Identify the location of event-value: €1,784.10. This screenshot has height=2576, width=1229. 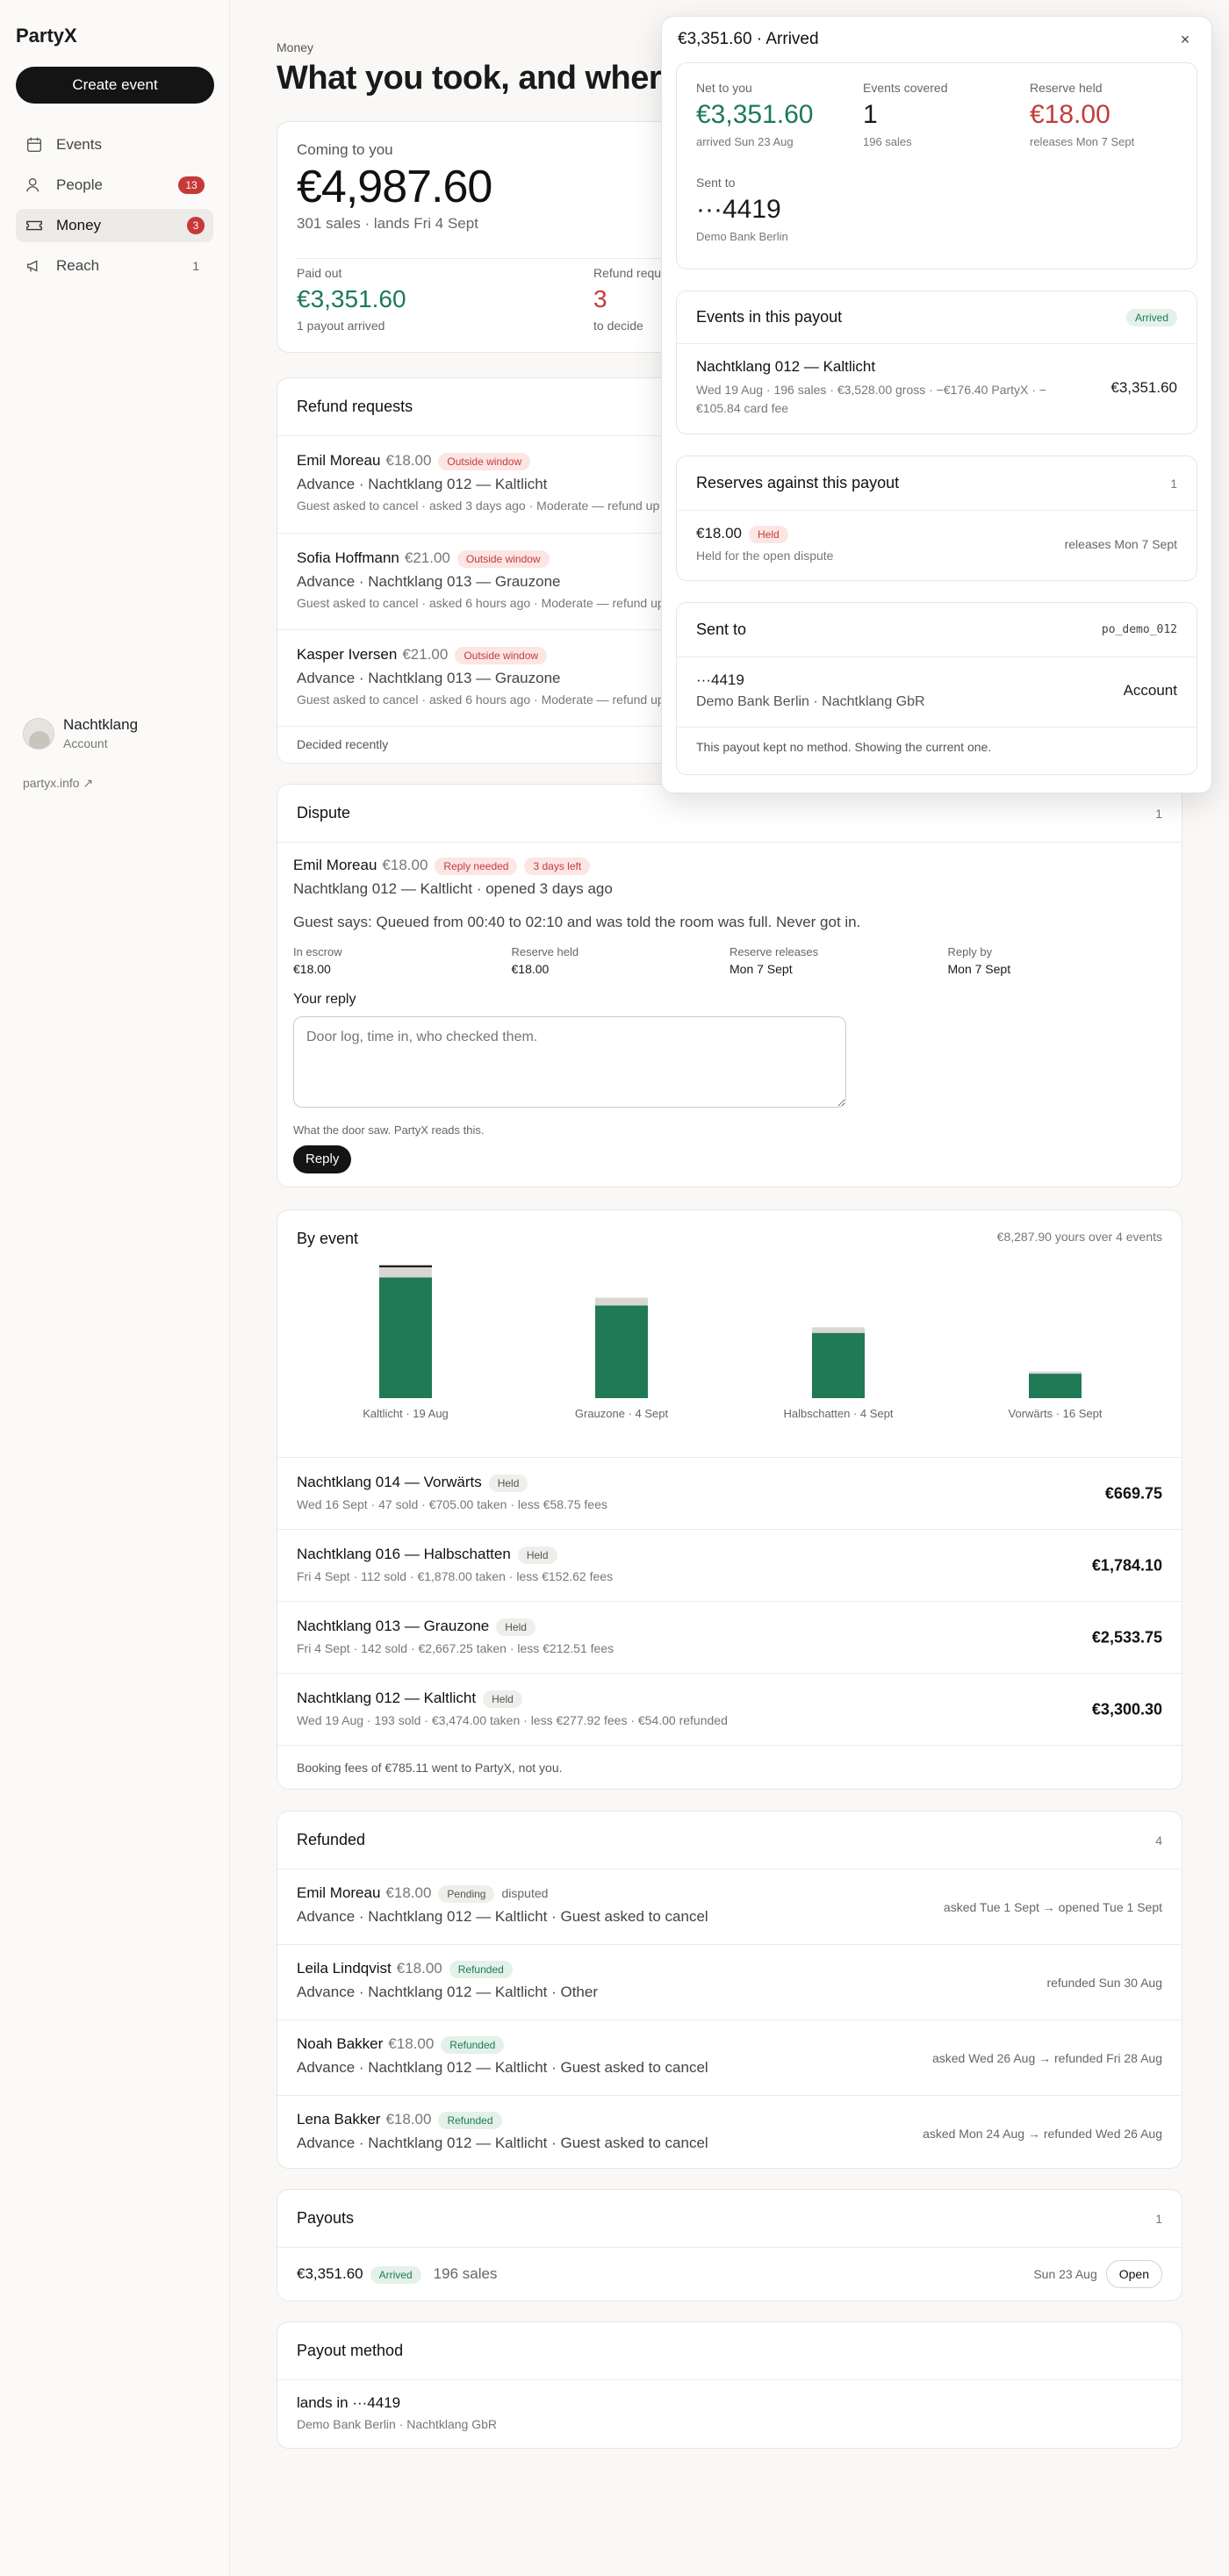
(1126, 1565).